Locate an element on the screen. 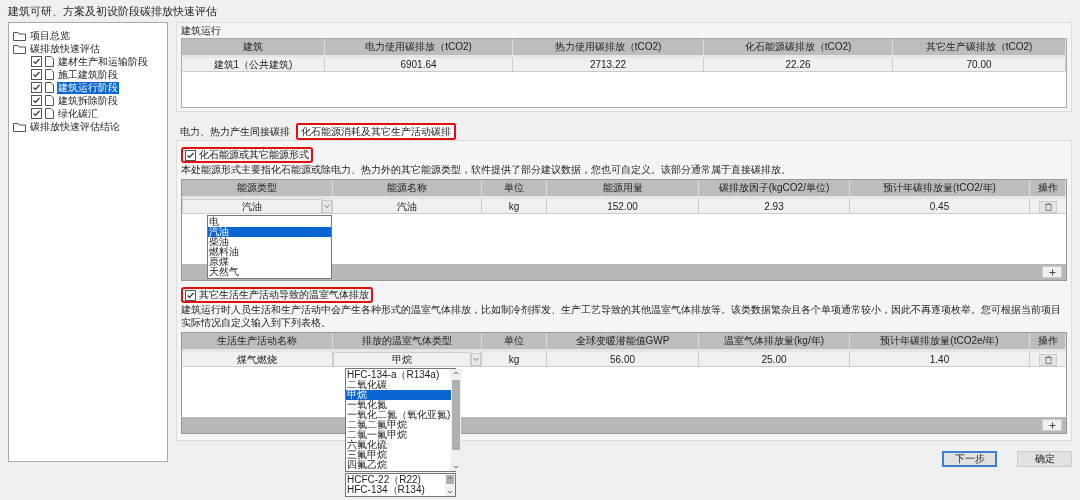 The height and width of the screenshot is (500, 1080). dropdown-option: 二氯二氟甲烷 is located at coordinates (399, 425).